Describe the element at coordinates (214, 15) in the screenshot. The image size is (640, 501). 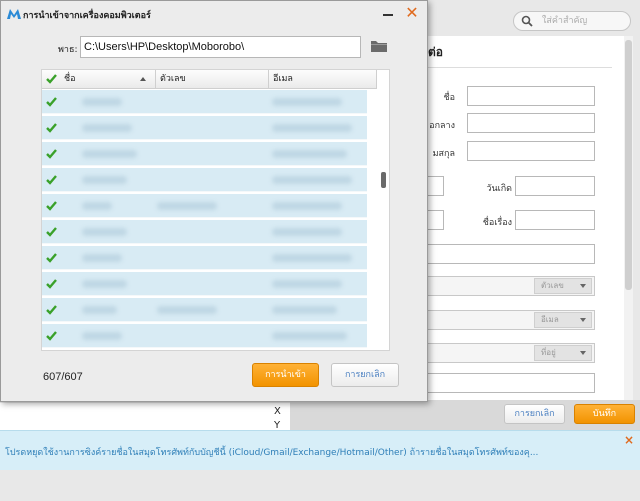
I see `dialog-titlebar: การนำเข้าจากเครื่องคอมพิวเตอร์ ✕` at that location.